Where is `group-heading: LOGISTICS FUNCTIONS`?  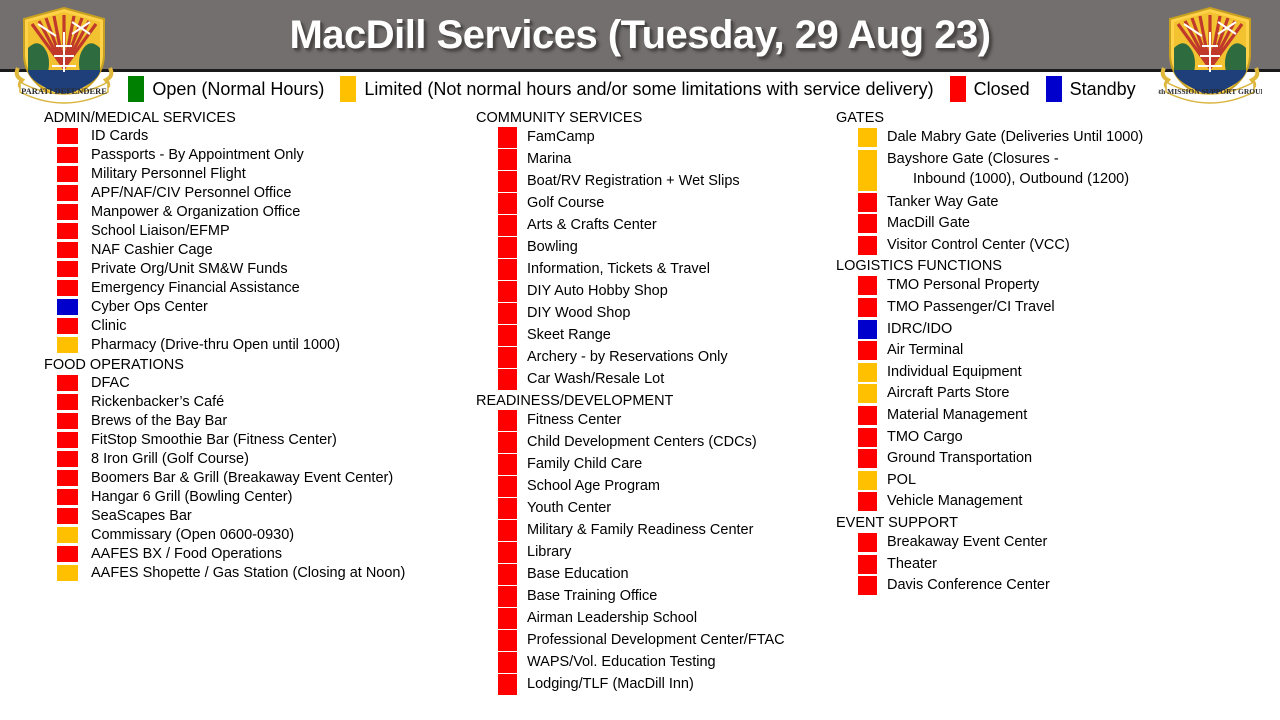
group-heading: LOGISTICS FUNCTIONS is located at coordinates (919, 266).